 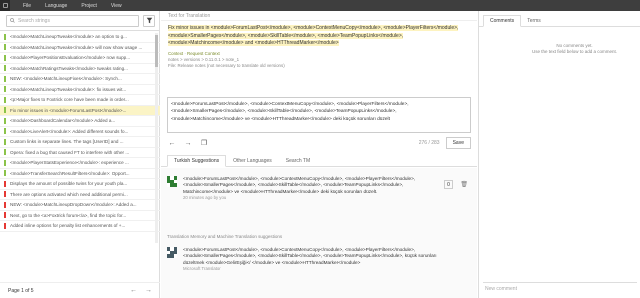 What do you see at coordinates (72, 6) in the screenshot?
I see `main-menu: File Language Project View` at bounding box center [72, 6].